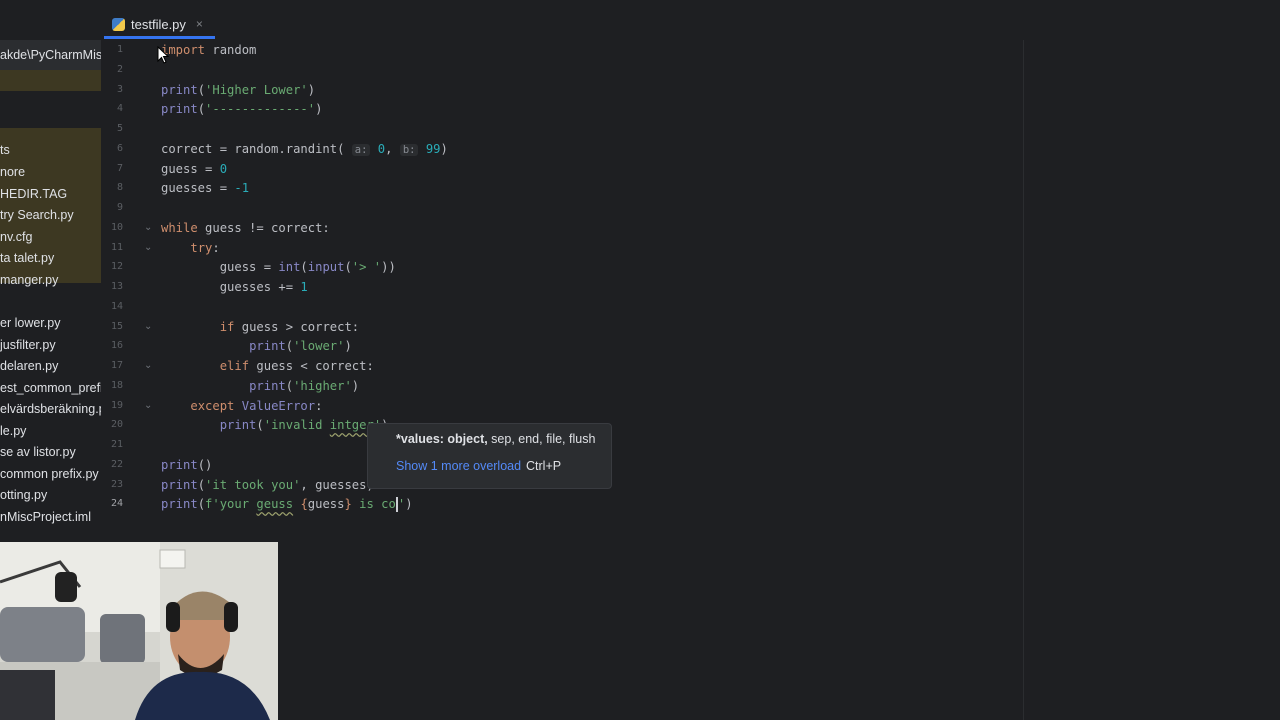  Describe the element at coordinates (116, 326) in the screenshot. I see `line-number: 15` at that location.